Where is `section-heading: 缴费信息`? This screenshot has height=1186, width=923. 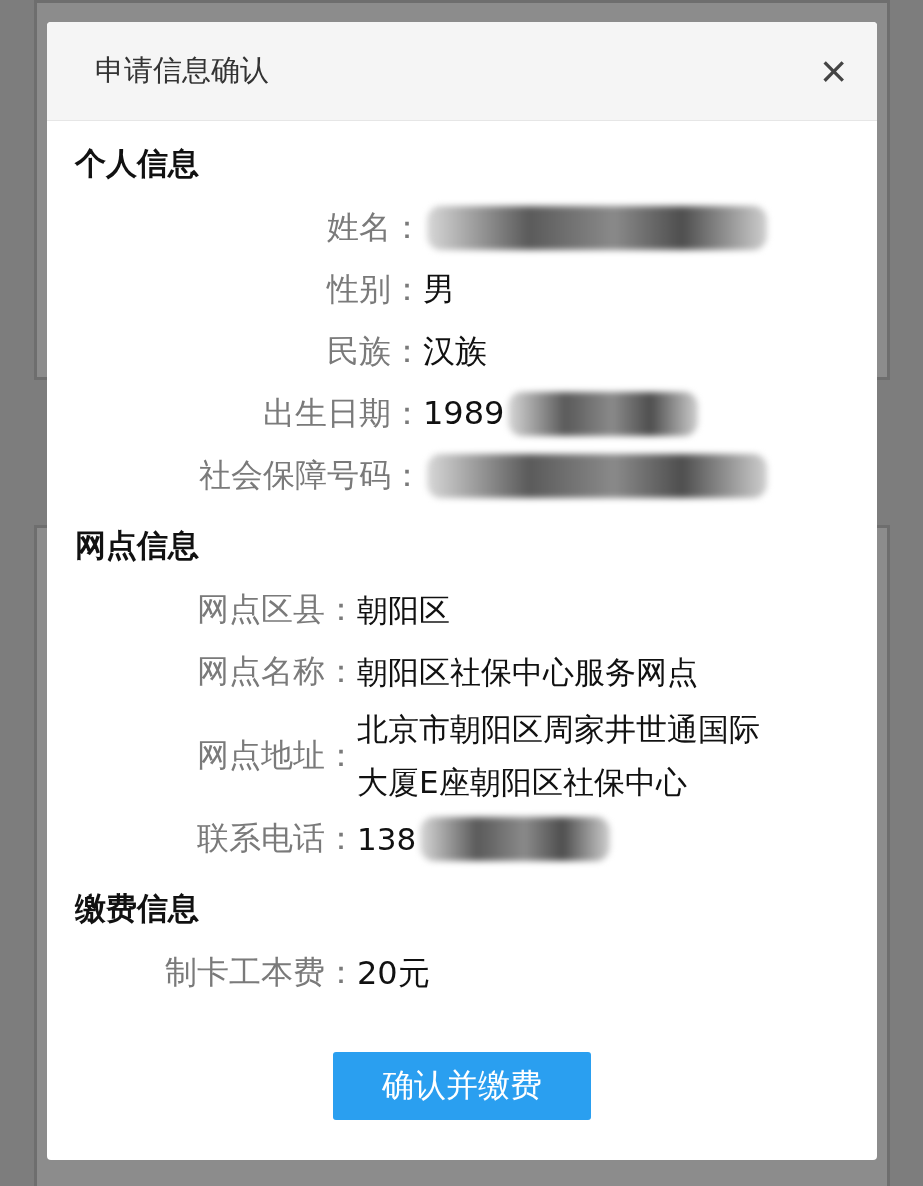
section-heading: 缴费信息 is located at coordinates (137, 909).